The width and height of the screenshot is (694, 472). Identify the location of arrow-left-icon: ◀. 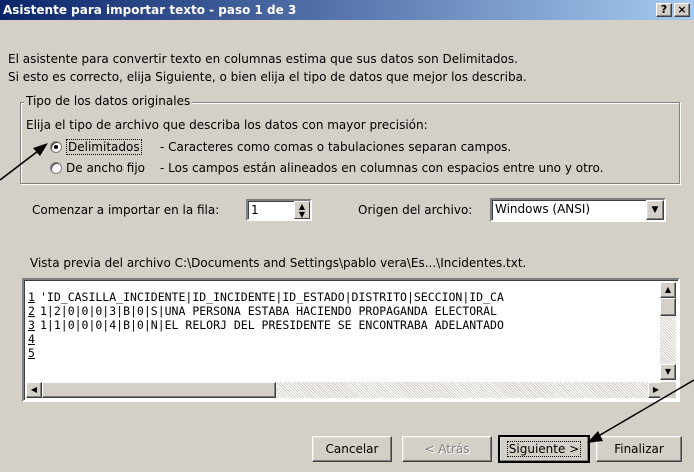
(34, 389).